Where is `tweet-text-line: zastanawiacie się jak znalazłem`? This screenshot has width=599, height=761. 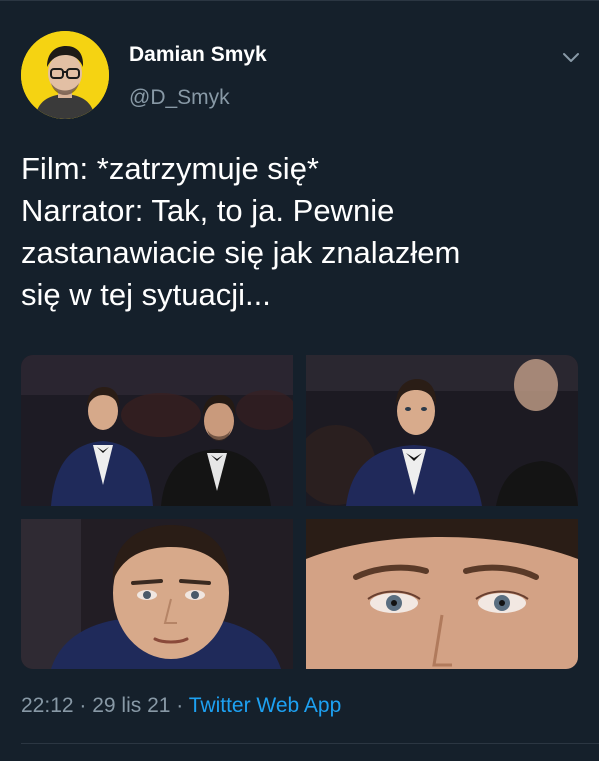 tweet-text-line: zastanawiacie się jak znalazłem is located at coordinates (241, 252).